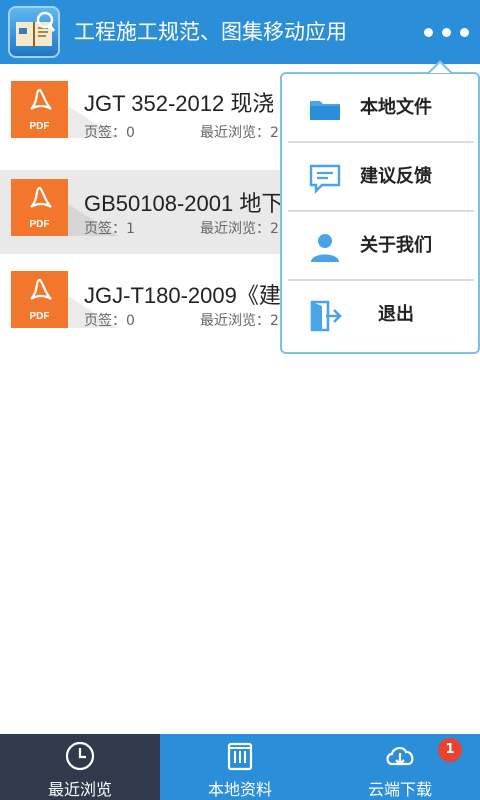 The image size is (480, 800). I want to click on folder-icon, so click(325, 110).